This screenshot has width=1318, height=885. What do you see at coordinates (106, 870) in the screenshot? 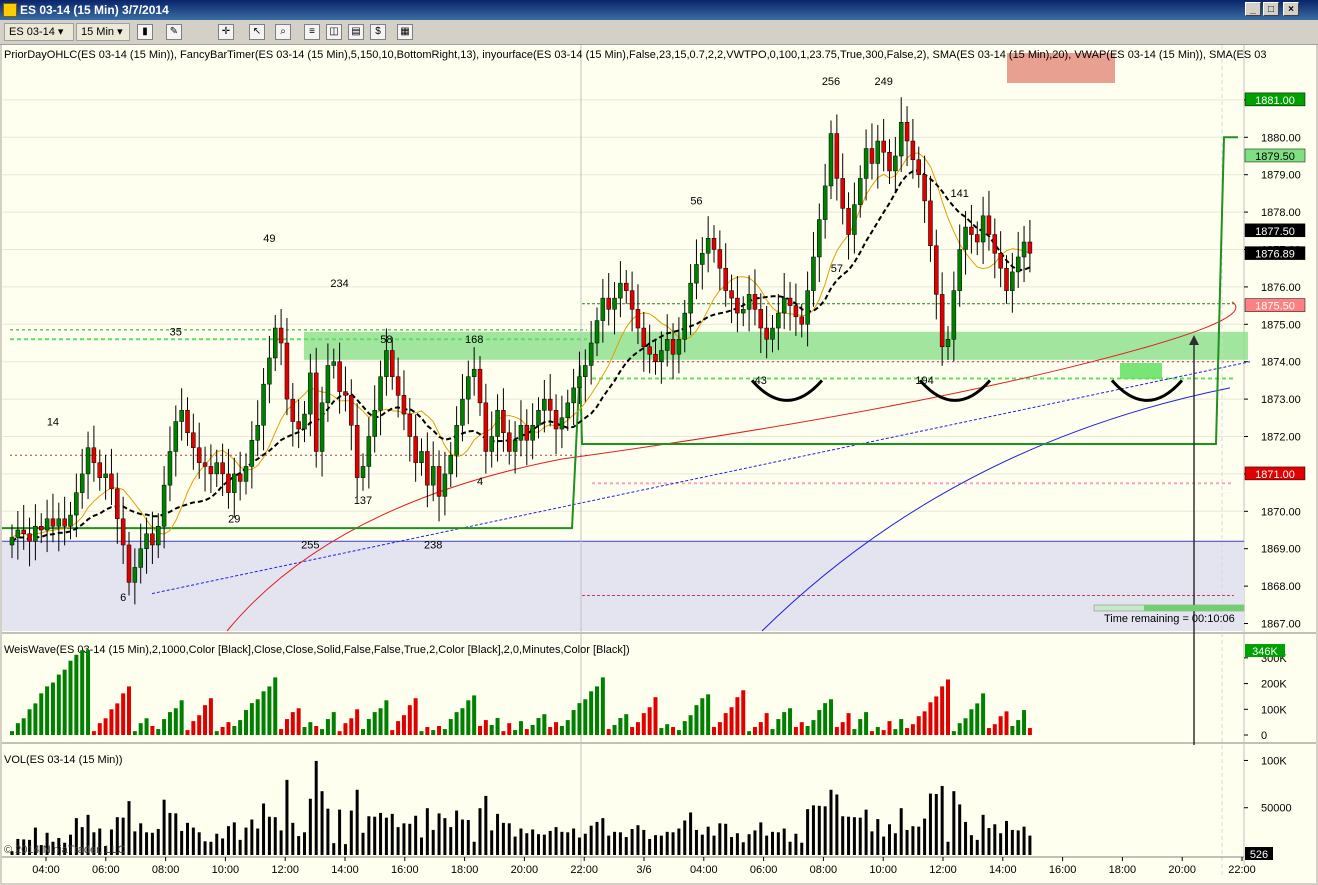
I see `x-tick-label: 06:00` at bounding box center [106, 870].